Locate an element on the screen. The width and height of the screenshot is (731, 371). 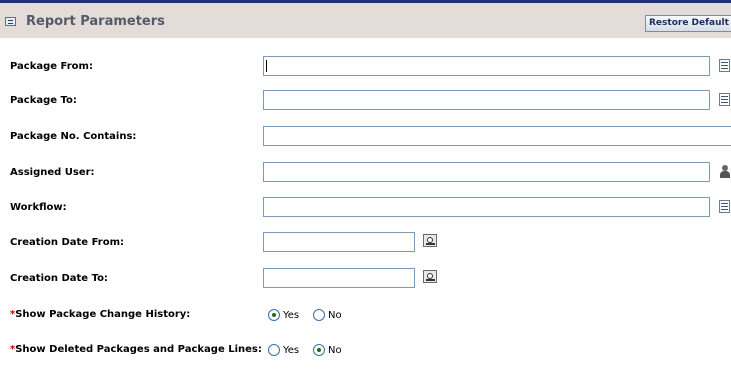
package-to-label: Package To: is located at coordinates (43, 100).